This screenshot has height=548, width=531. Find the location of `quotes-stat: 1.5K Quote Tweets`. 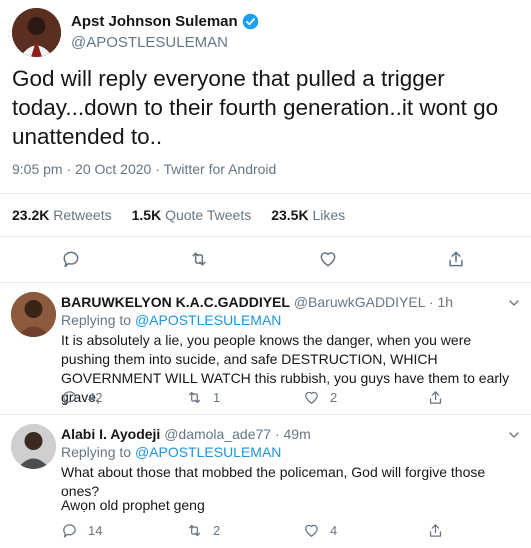

quotes-stat: 1.5K Quote Tweets is located at coordinates (192, 215).